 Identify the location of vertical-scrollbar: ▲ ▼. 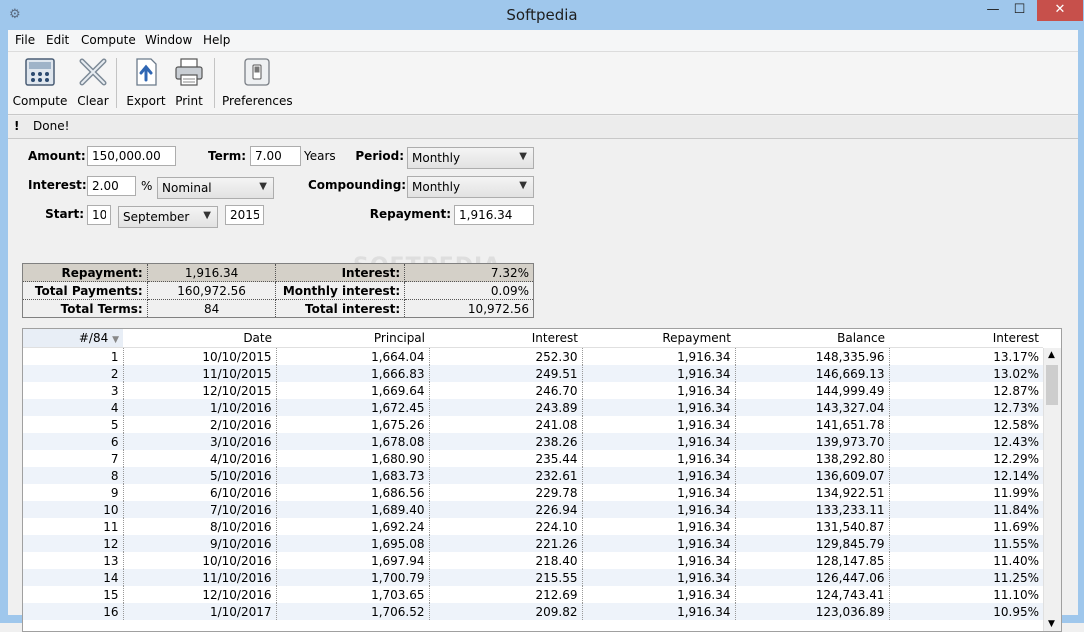
(1052, 489).